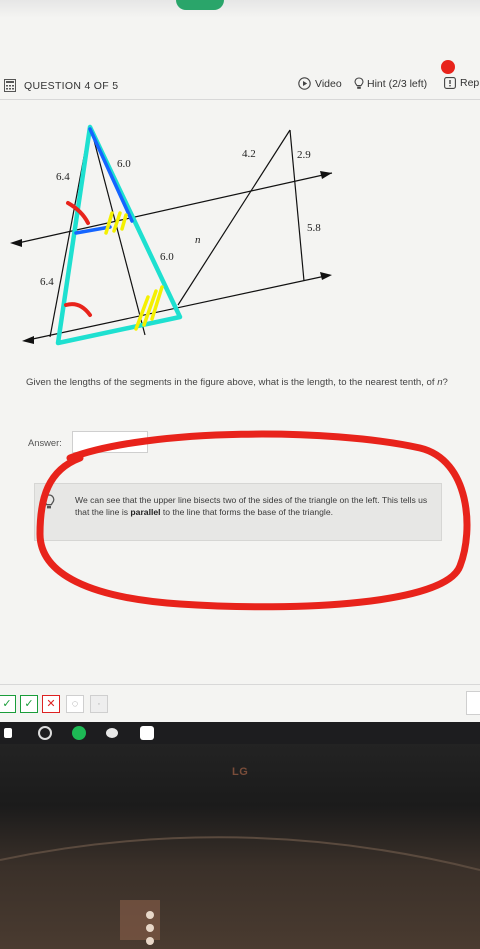 This screenshot has height=949, width=480. What do you see at coordinates (75, 704) in the screenshot?
I see `lightbulb-icon: ◌` at bounding box center [75, 704].